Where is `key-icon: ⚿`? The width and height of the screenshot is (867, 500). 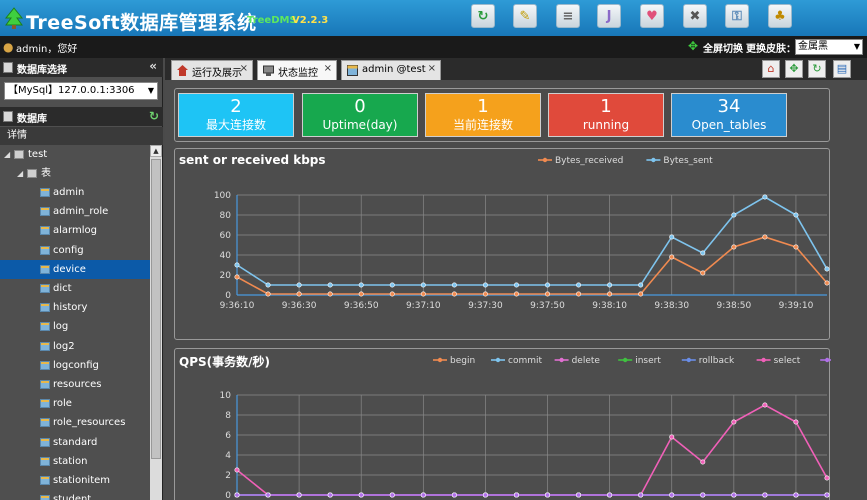
key-icon: ⚿ is located at coordinates (737, 16).